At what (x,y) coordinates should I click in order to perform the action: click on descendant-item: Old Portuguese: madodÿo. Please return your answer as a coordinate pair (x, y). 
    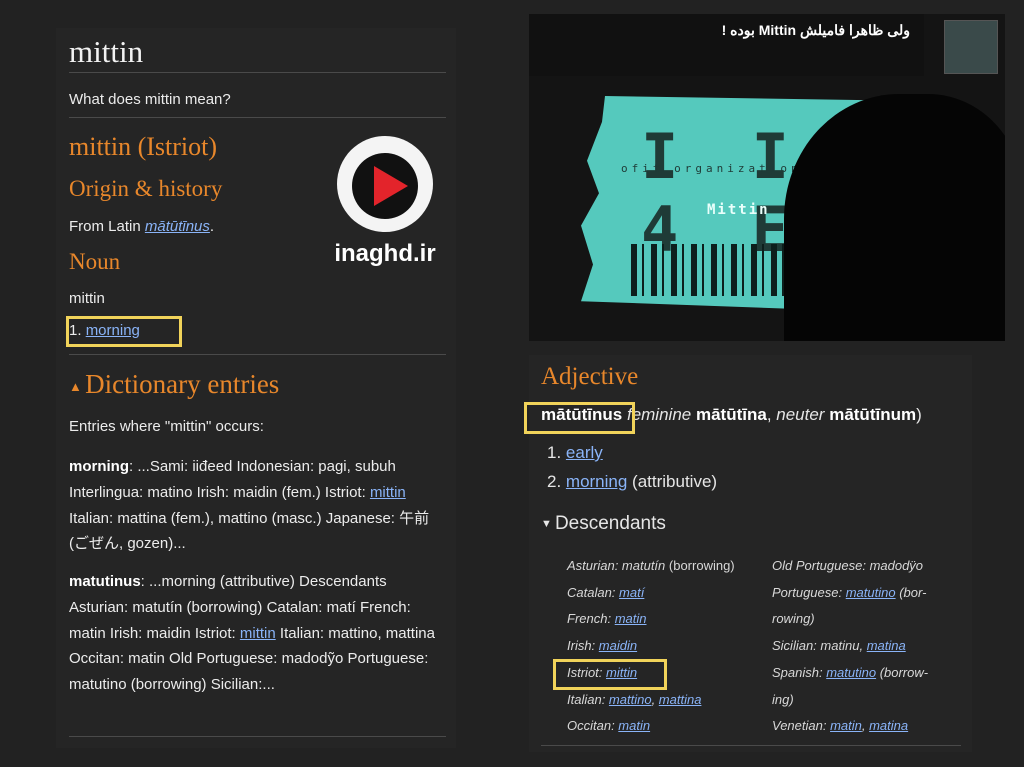
    Looking at the image, I should click on (869, 566).